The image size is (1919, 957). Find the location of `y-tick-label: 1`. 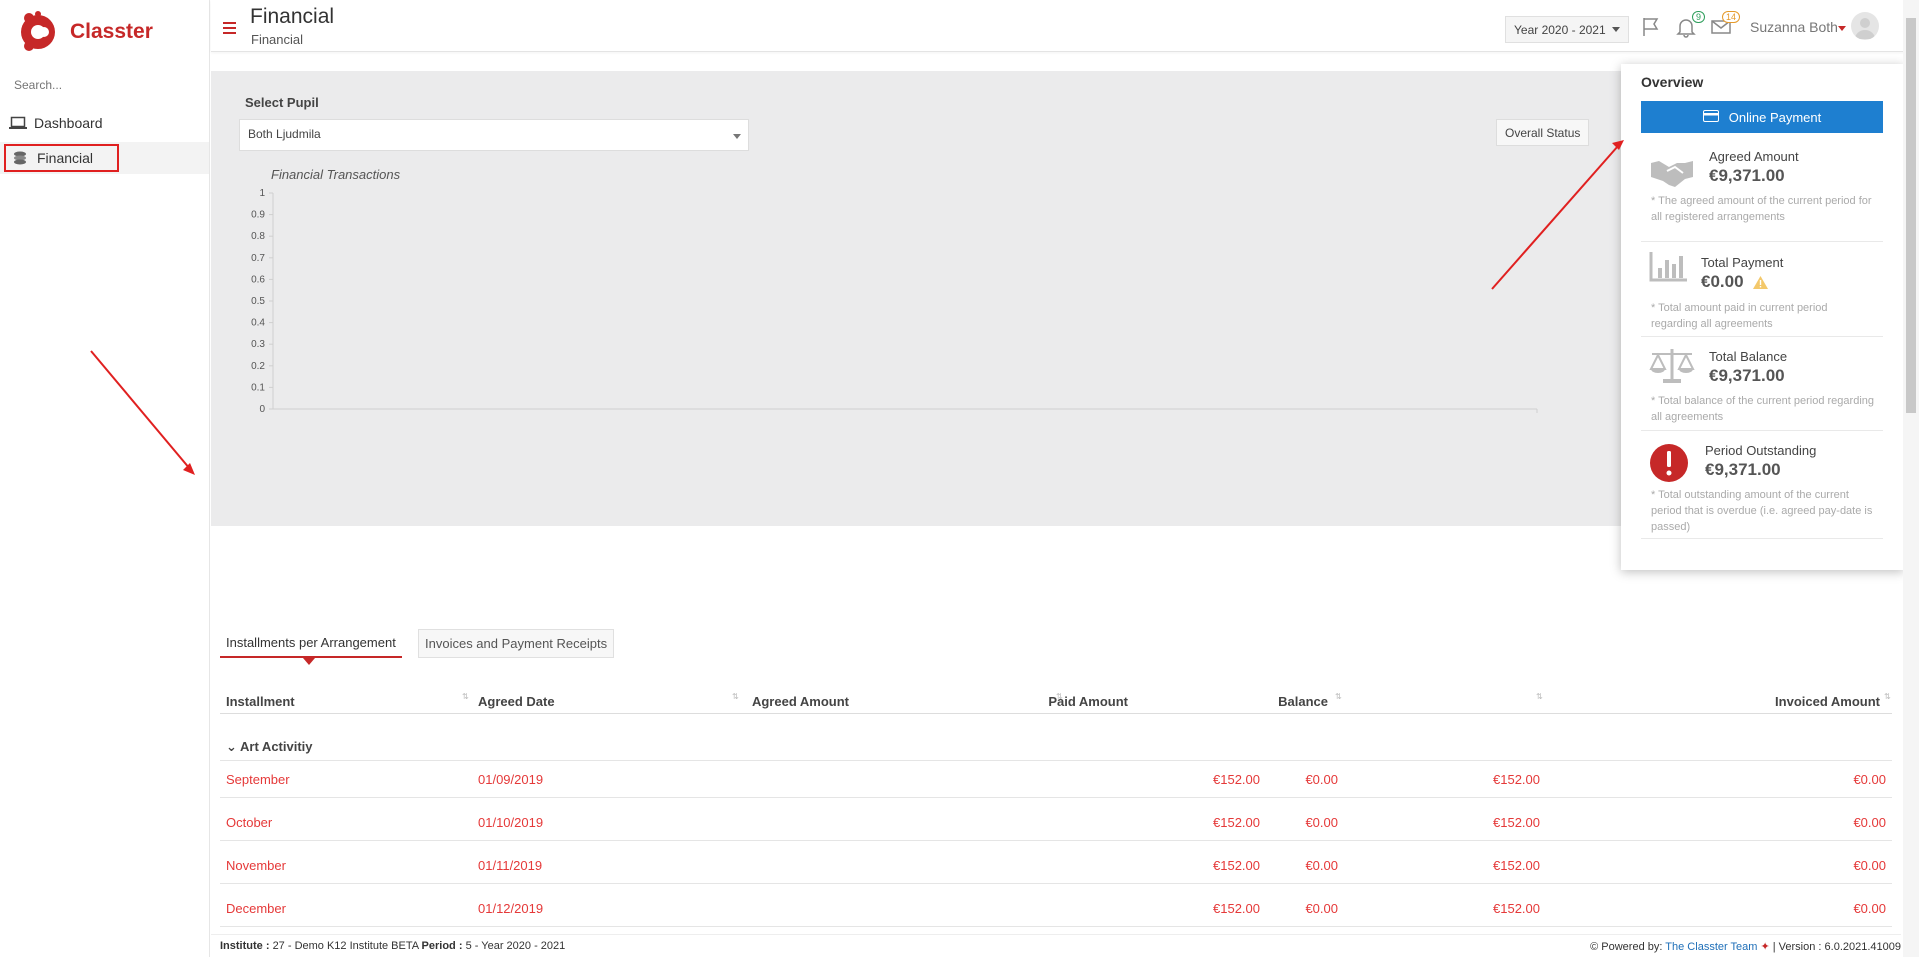

y-tick-label: 1 is located at coordinates (262, 193).